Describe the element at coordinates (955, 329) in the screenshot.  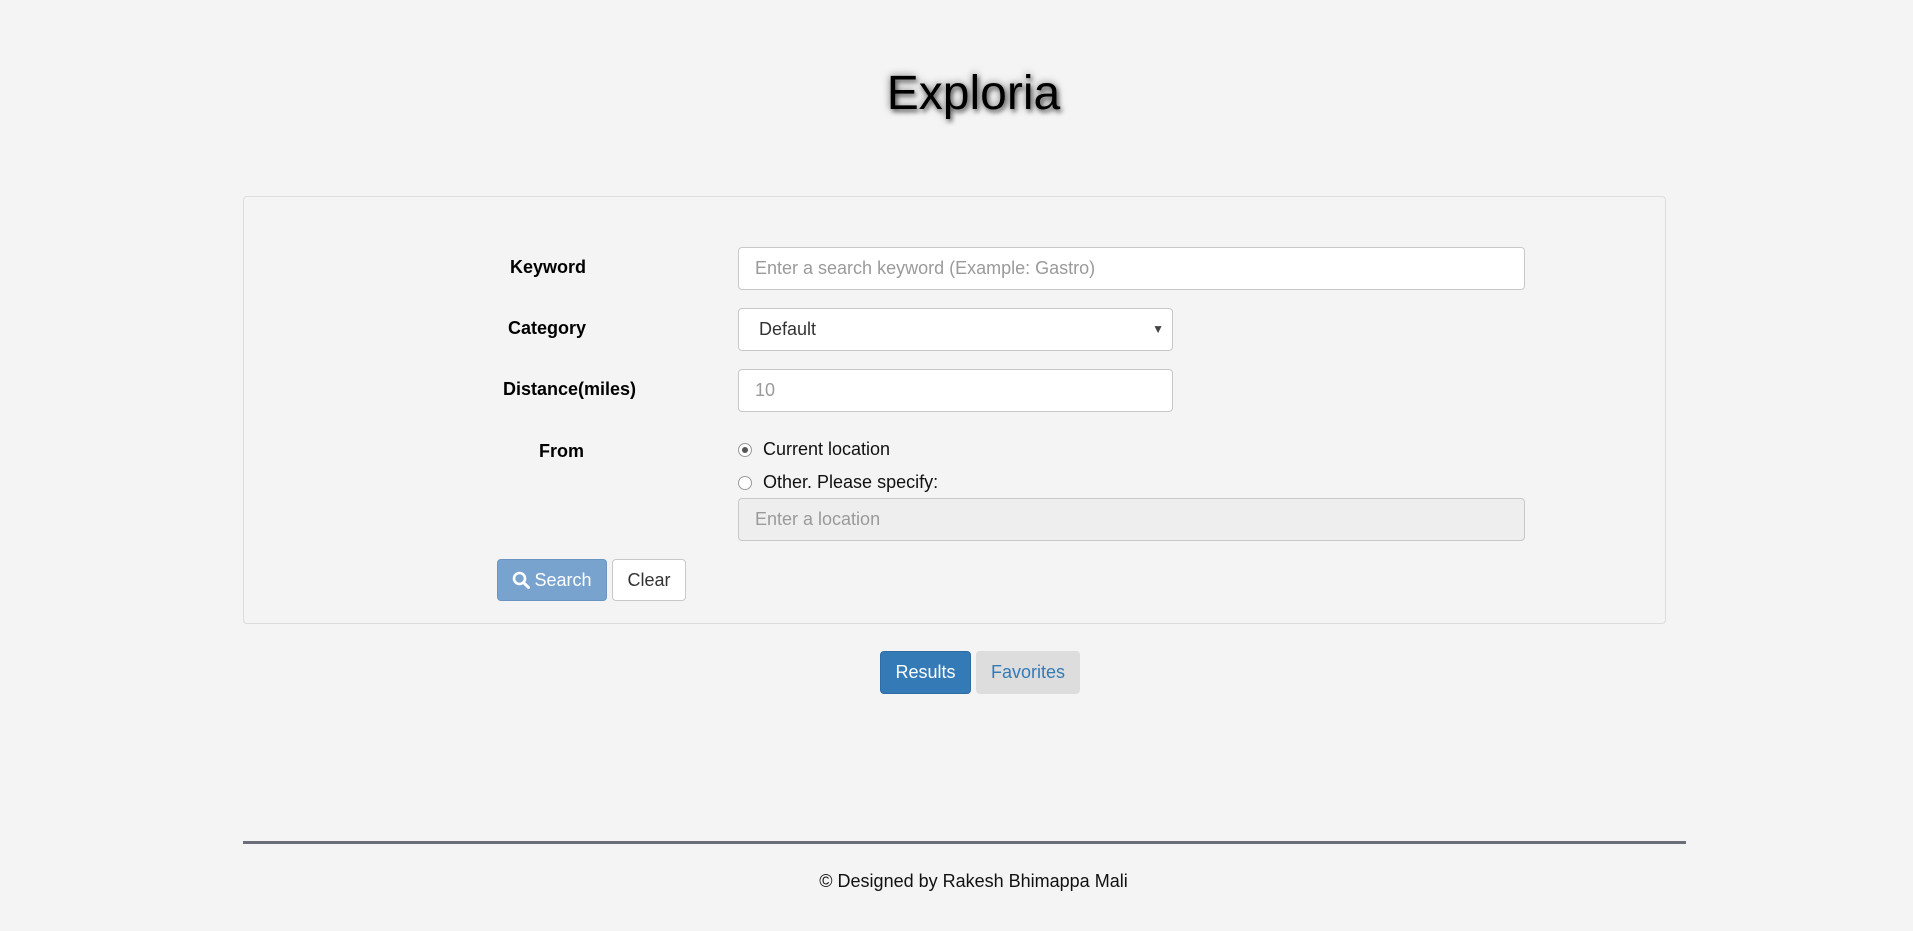
I see `category-select: Default ▼` at that location.